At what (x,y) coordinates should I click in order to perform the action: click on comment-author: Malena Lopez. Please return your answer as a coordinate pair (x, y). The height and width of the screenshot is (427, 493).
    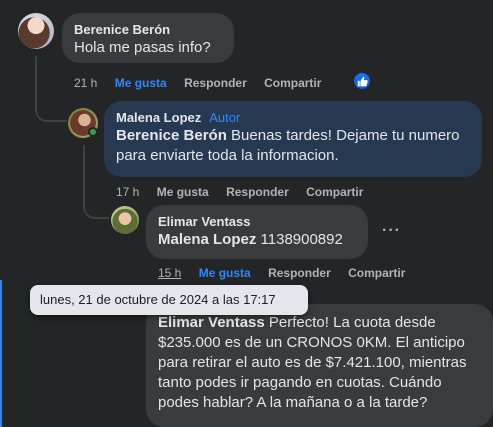
    Looking at the image, I should click on (158, 117).